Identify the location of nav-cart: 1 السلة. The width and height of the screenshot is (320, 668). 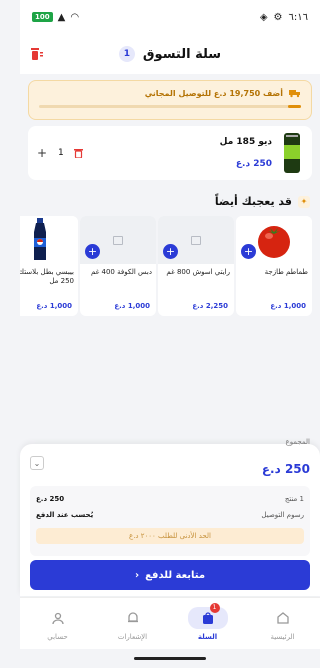
(208, 621).